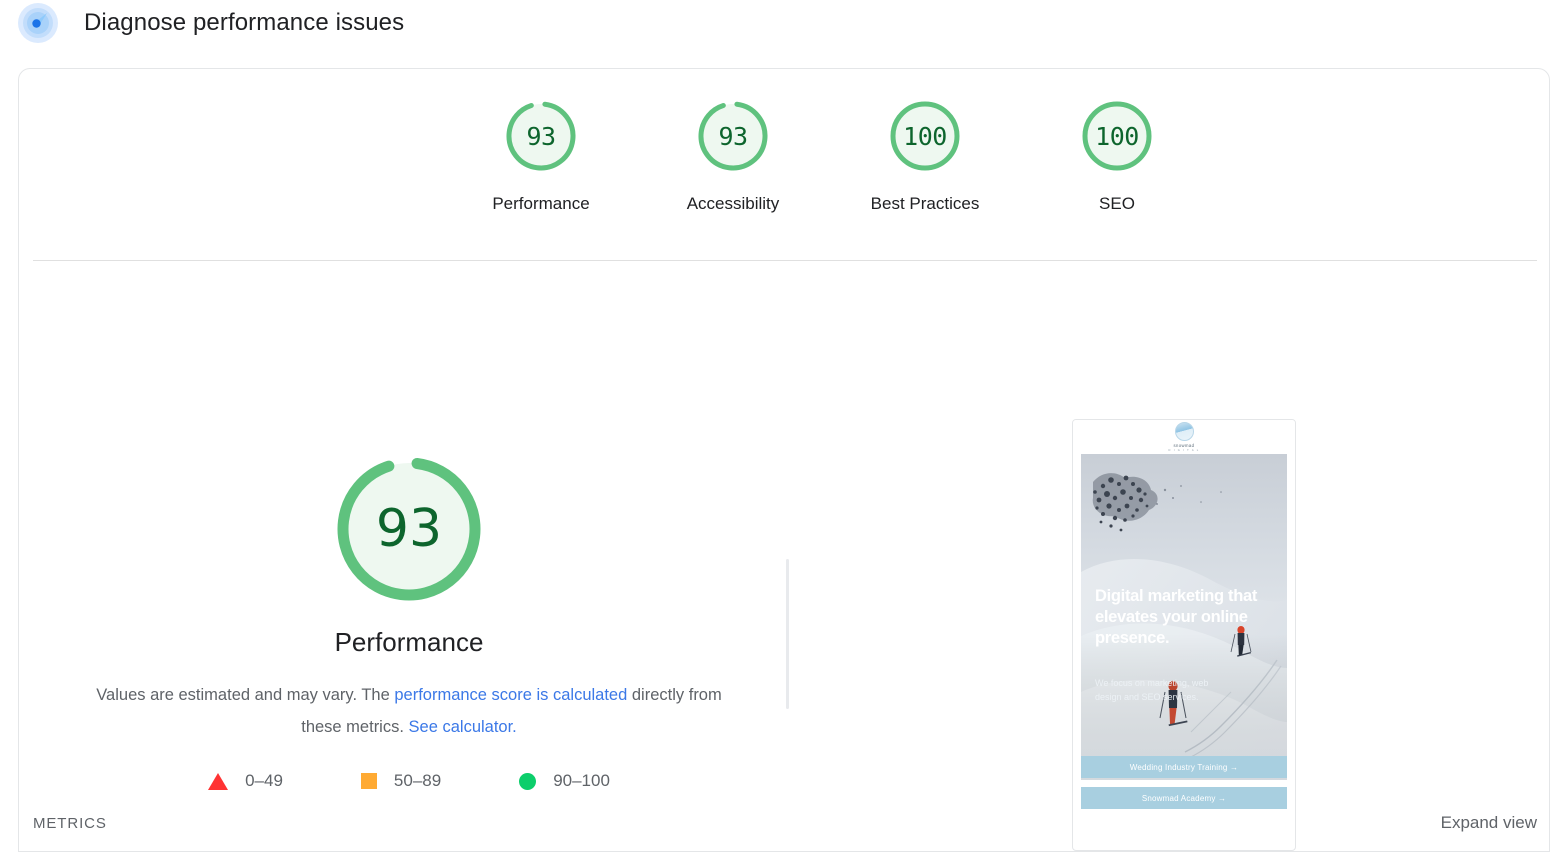 Image resolution: width=1550 pixels, height=852 pixels. I want to click on category-score-seo: 100 SEO, so click(1117, 156).